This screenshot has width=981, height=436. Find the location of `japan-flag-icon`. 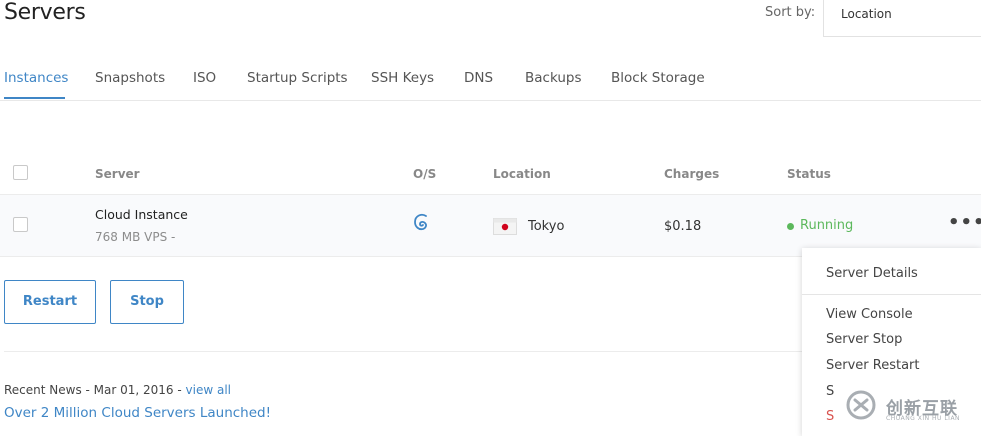

japan-flag-icon is located at coordinates (505, 226).